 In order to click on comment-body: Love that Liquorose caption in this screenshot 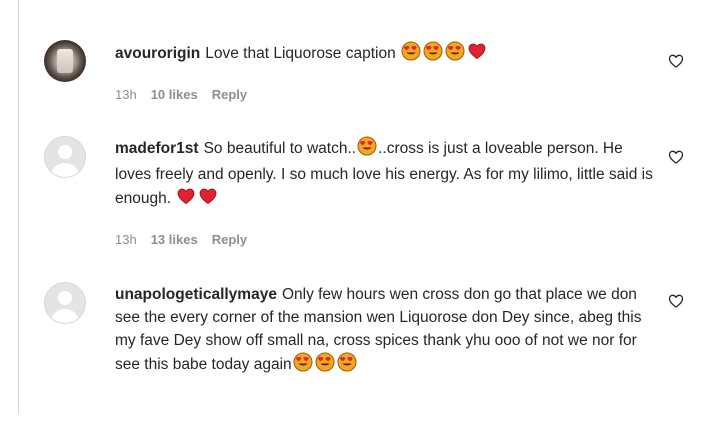, I will do `click(300, 53)`.